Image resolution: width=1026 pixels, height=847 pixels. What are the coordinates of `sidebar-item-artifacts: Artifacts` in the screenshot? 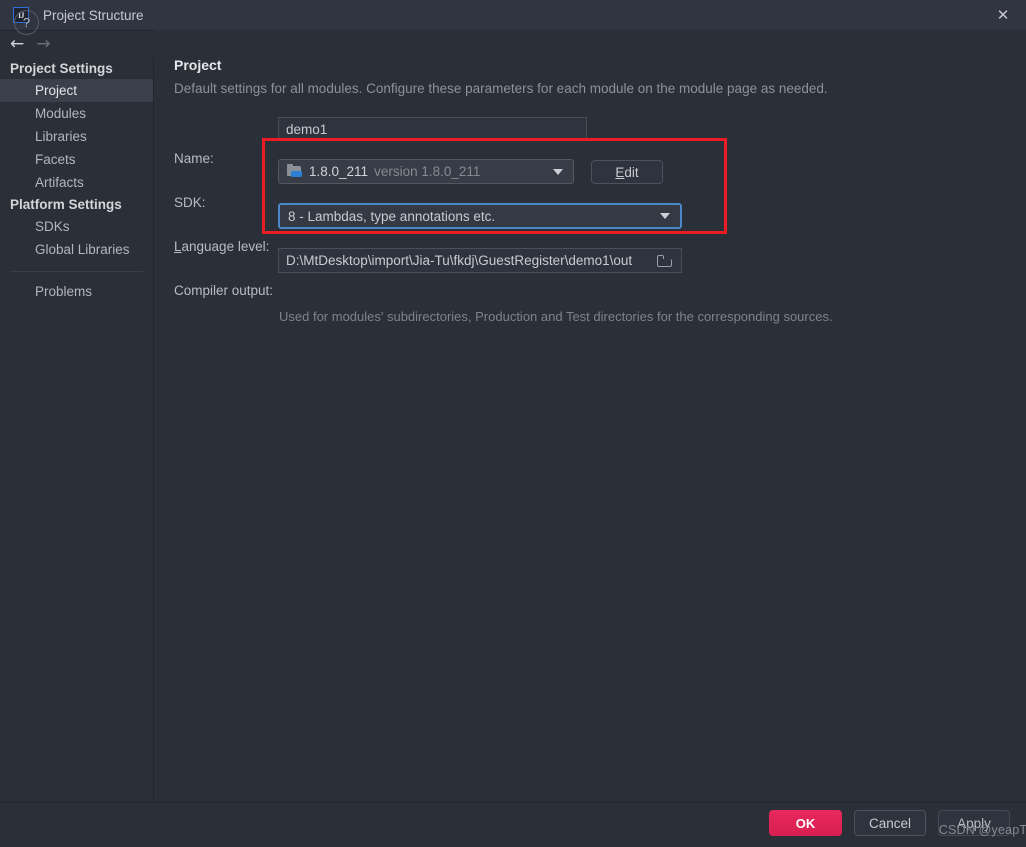 It's located at (76, 182).